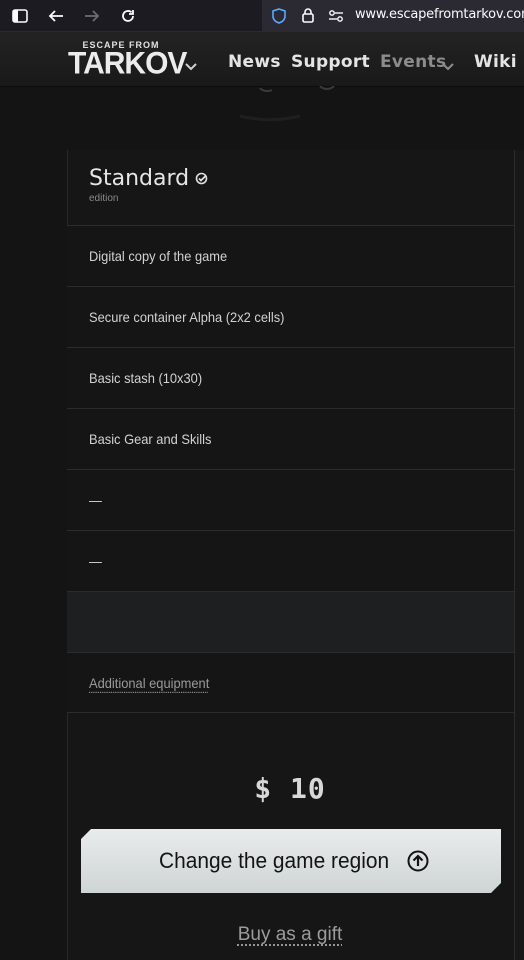 This screenshot has width=524, height=960. Describe the element at coordinates (336, 15) in the screenshot. I see `permissions-icon` at that location.